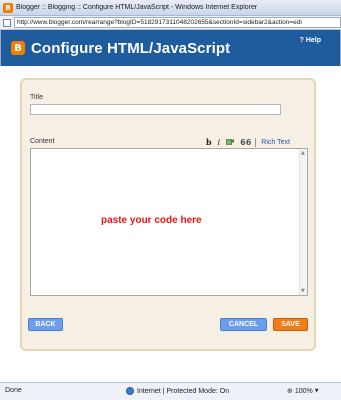 Image resolution: width=341 pixels, height=400 pixels. I want to click on security-zone: Internet | Protected Mode: On, so click(177, 391).